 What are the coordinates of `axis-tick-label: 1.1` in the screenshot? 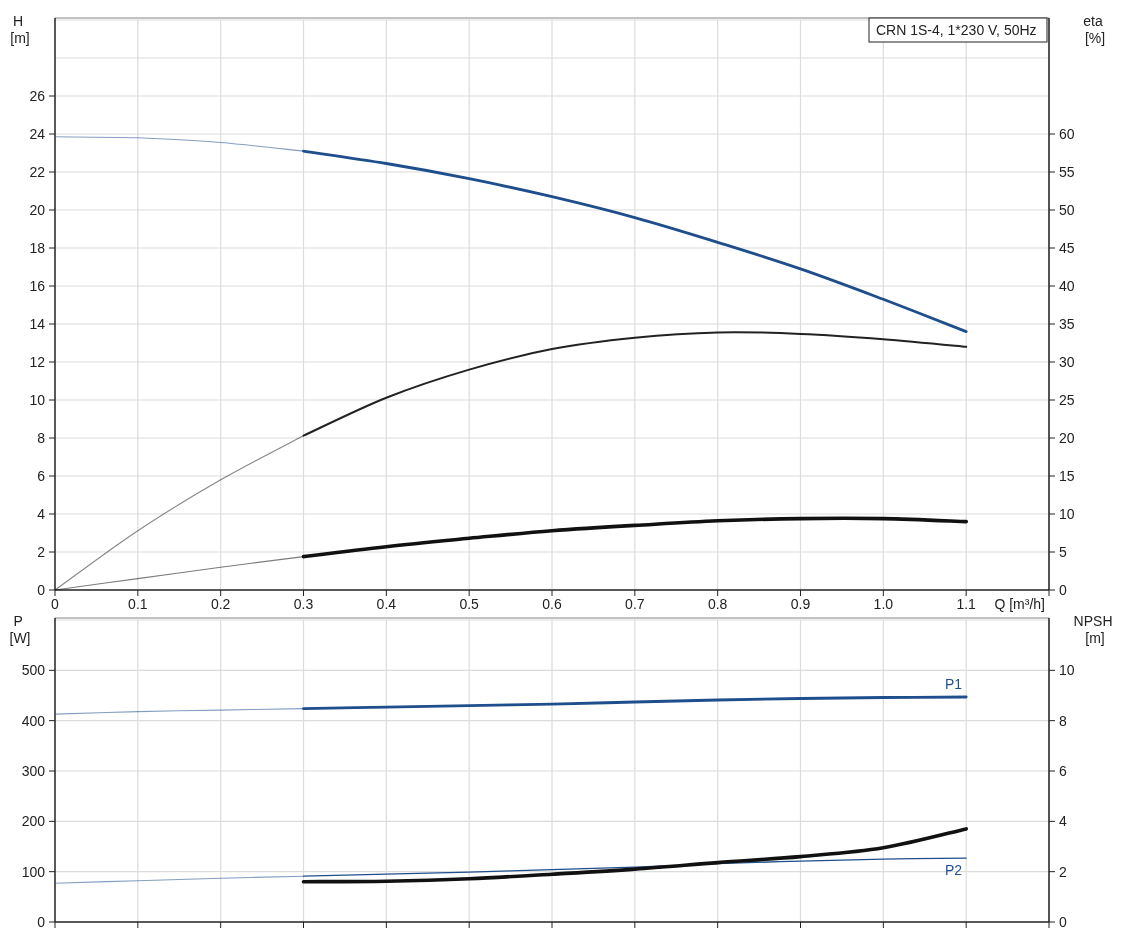 It's located at (966, 604).